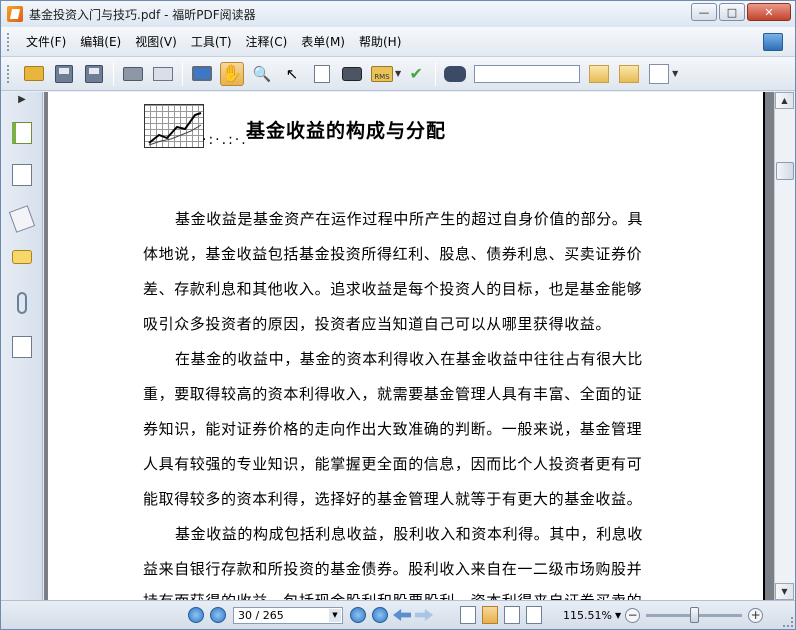 The width and height of the screenshot is (796, 630). Describe the element at coordinates (416, 74) in the screenshot. I see `sign-button: ✔` at that location.